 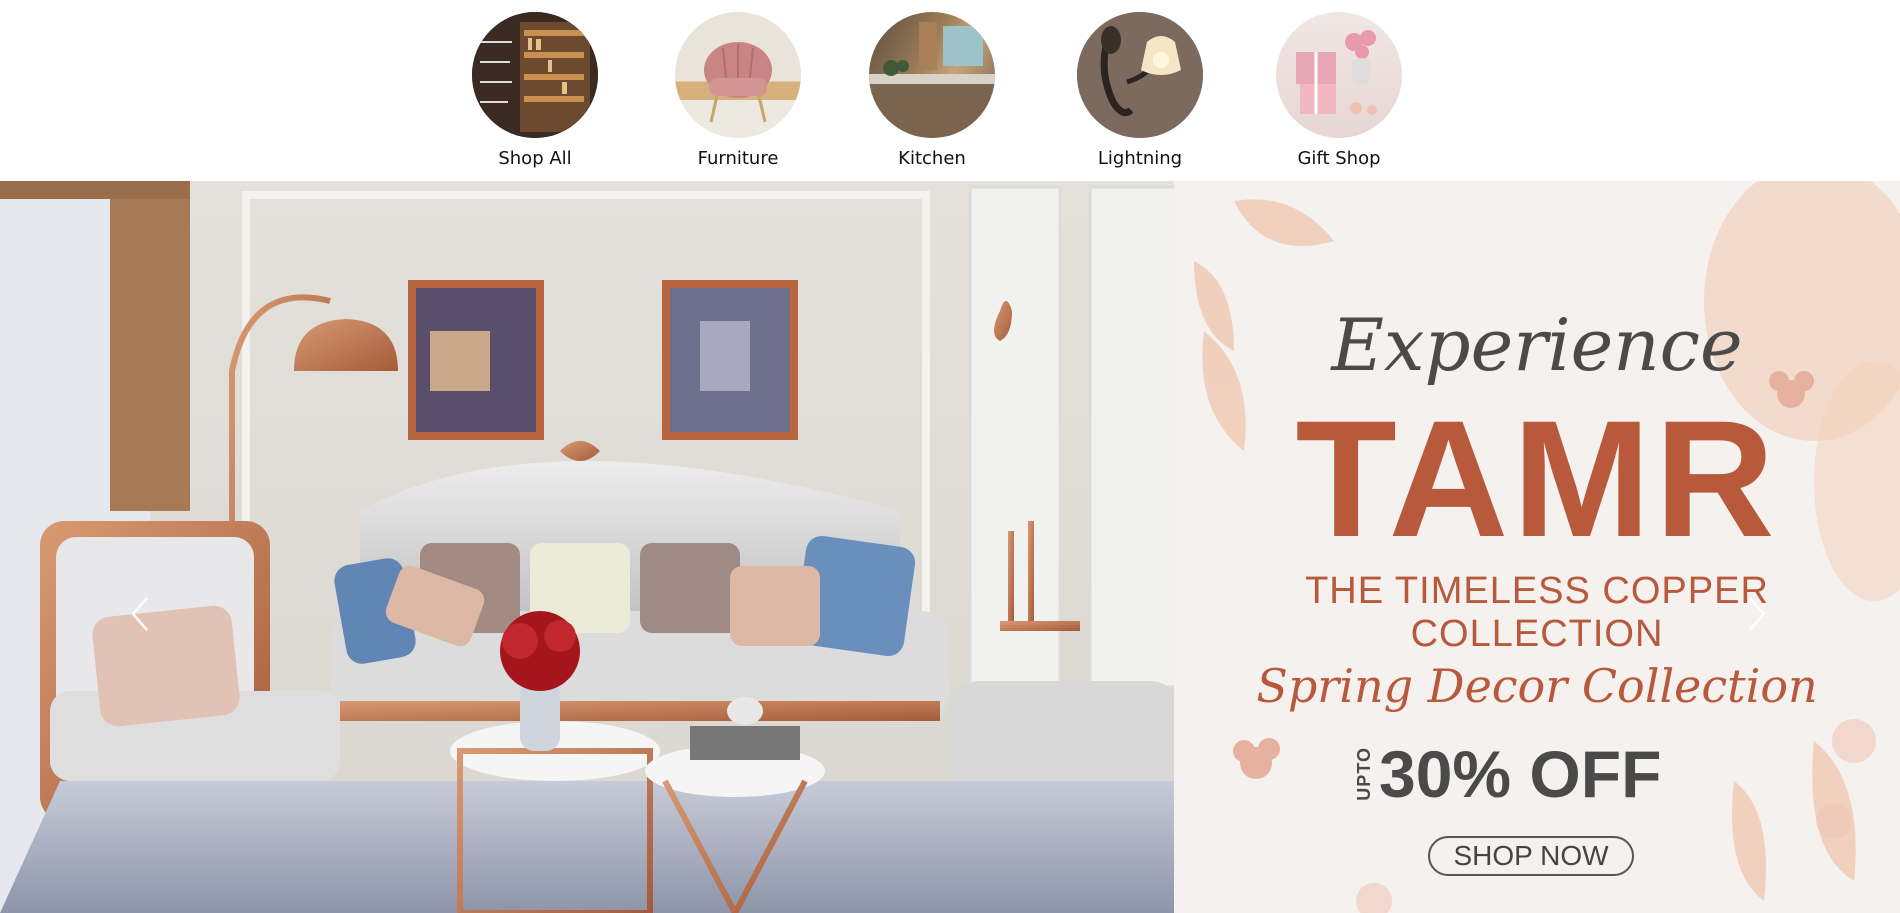 I want to click on category-furniture: Furniture, so click(x=738, y=90).